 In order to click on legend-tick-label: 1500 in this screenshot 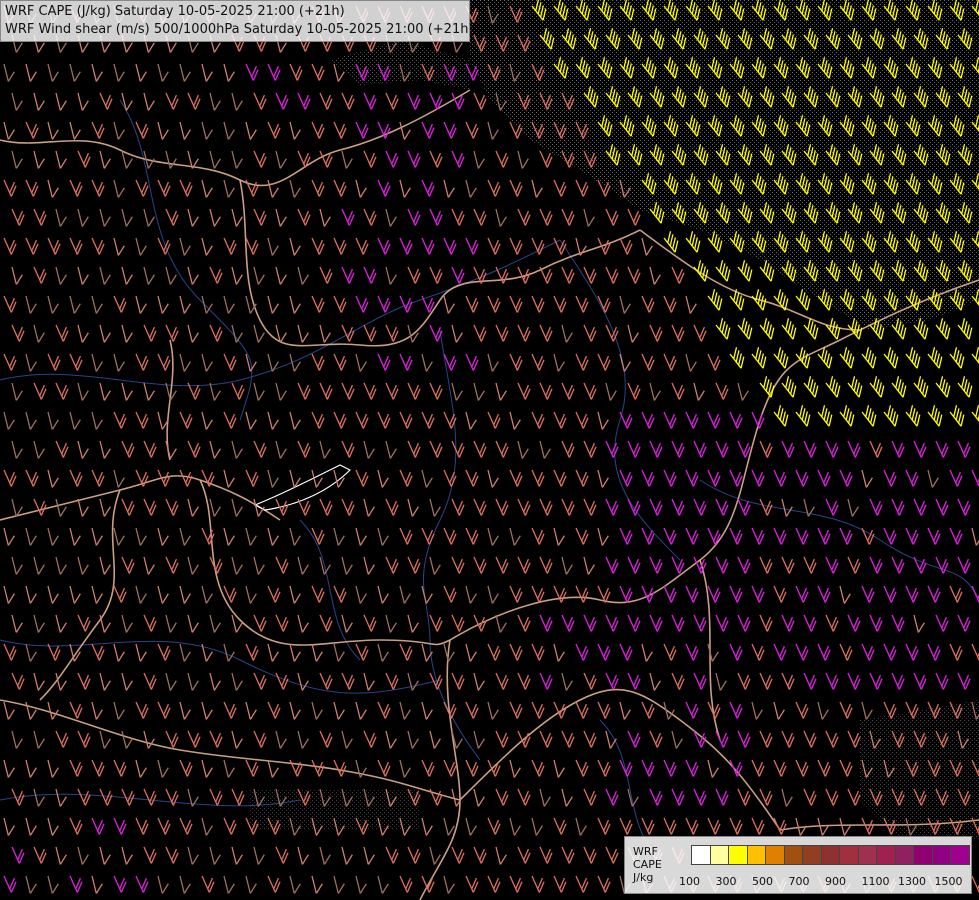, I will do `click(948, 881)`.